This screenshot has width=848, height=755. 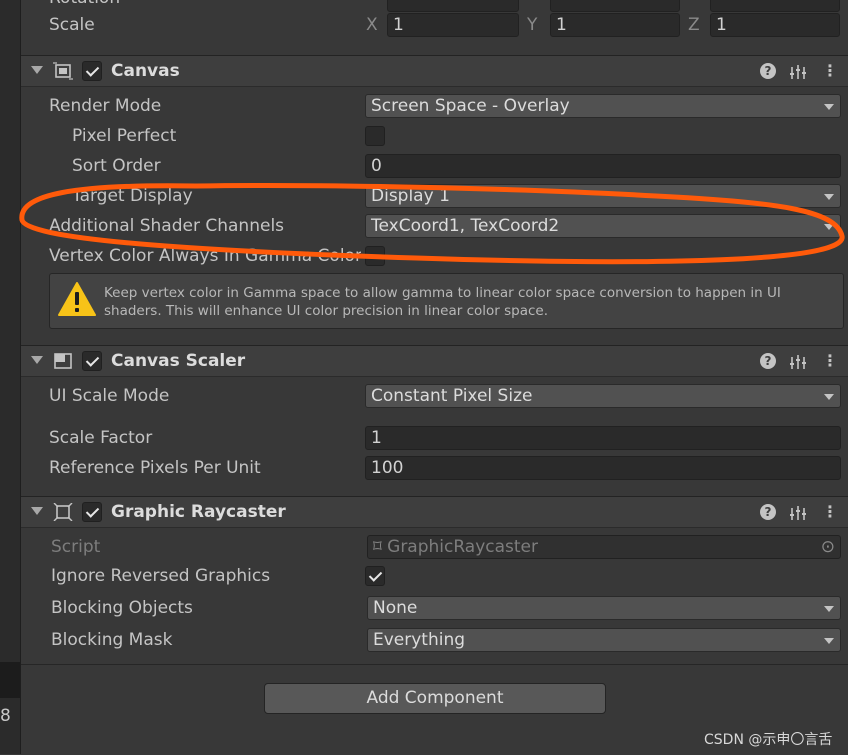 I want to click on scale-z-axis: Z, so click(x=694, y=25).